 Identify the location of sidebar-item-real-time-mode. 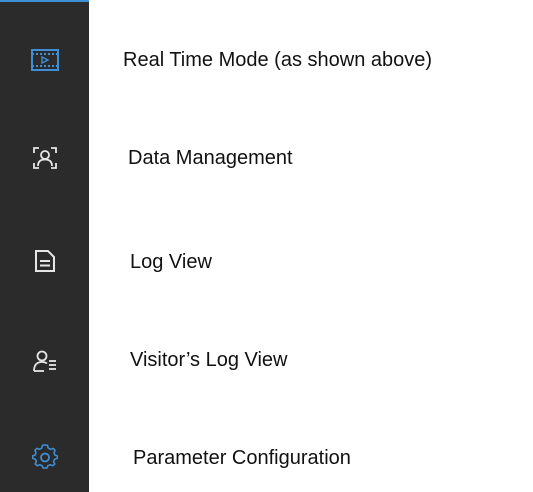
(45, 60).